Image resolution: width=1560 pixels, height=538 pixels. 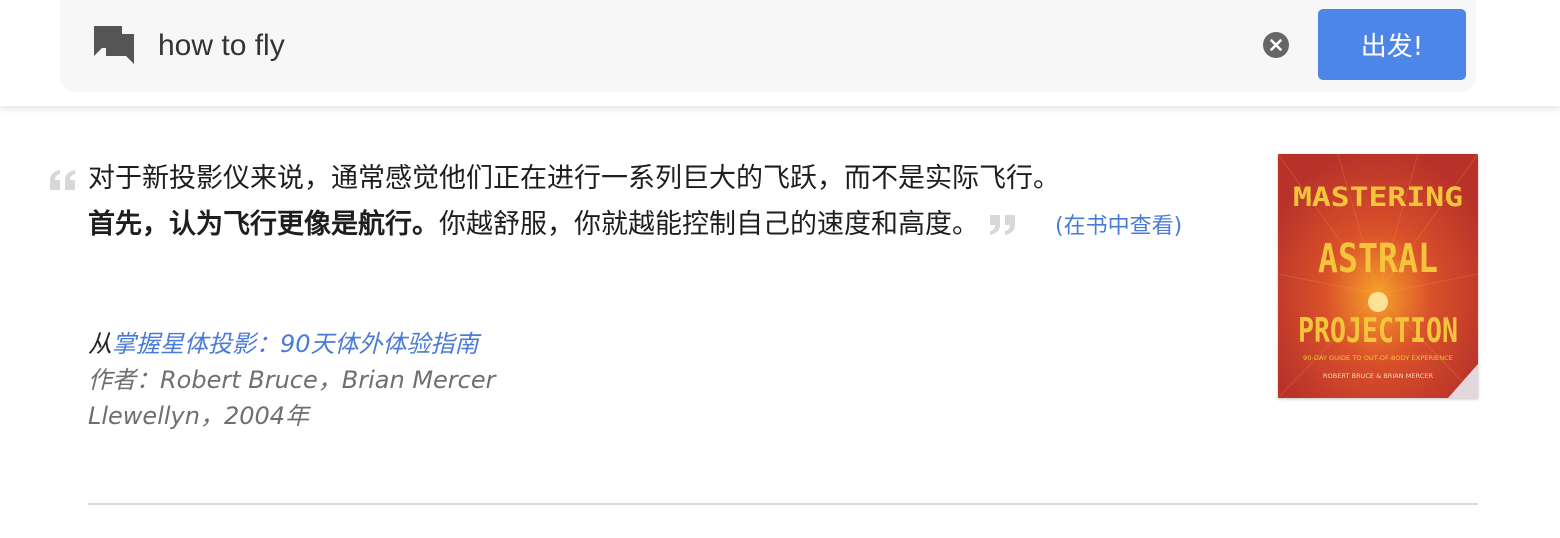 What do you see at coordinates (1378, 376) in the screenshot?
I see `cover-authors: ROBERT BRUCE & BRIAN MERCER` at bounding box center [1378, 376].